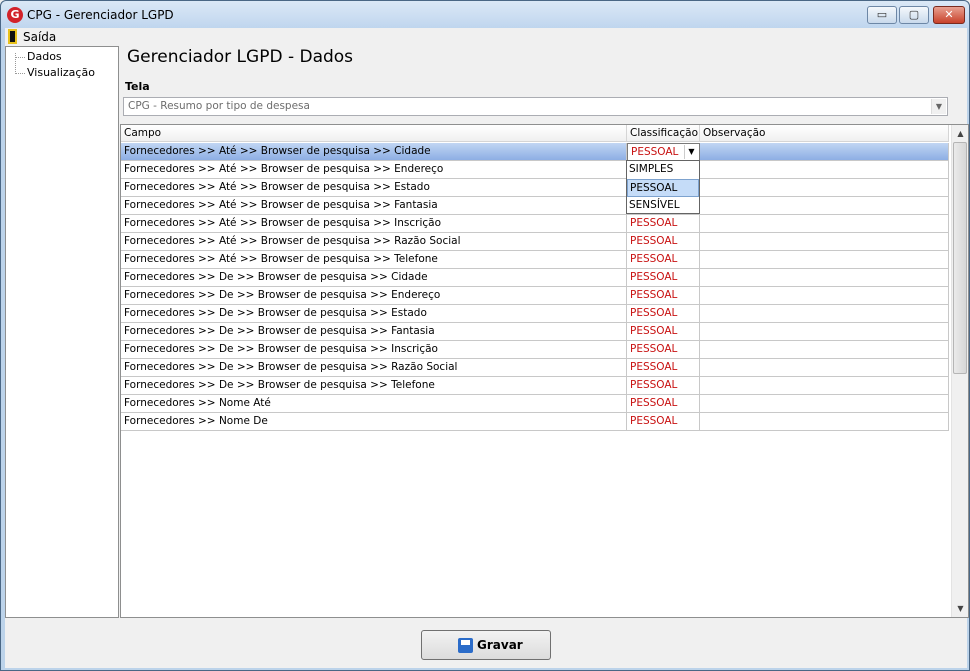  What do you see at coordinates (374, 422) in the screenshot?
I see `cell-campo: Fornecedores >> Nome De` at bounding box center [374, 422].